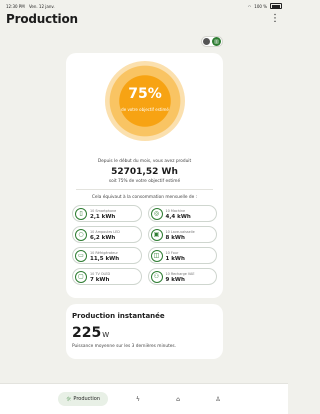 This screenshot has width=320, height=414. I want to click on equivalent-value: 7 kWh, so click(100, 279).